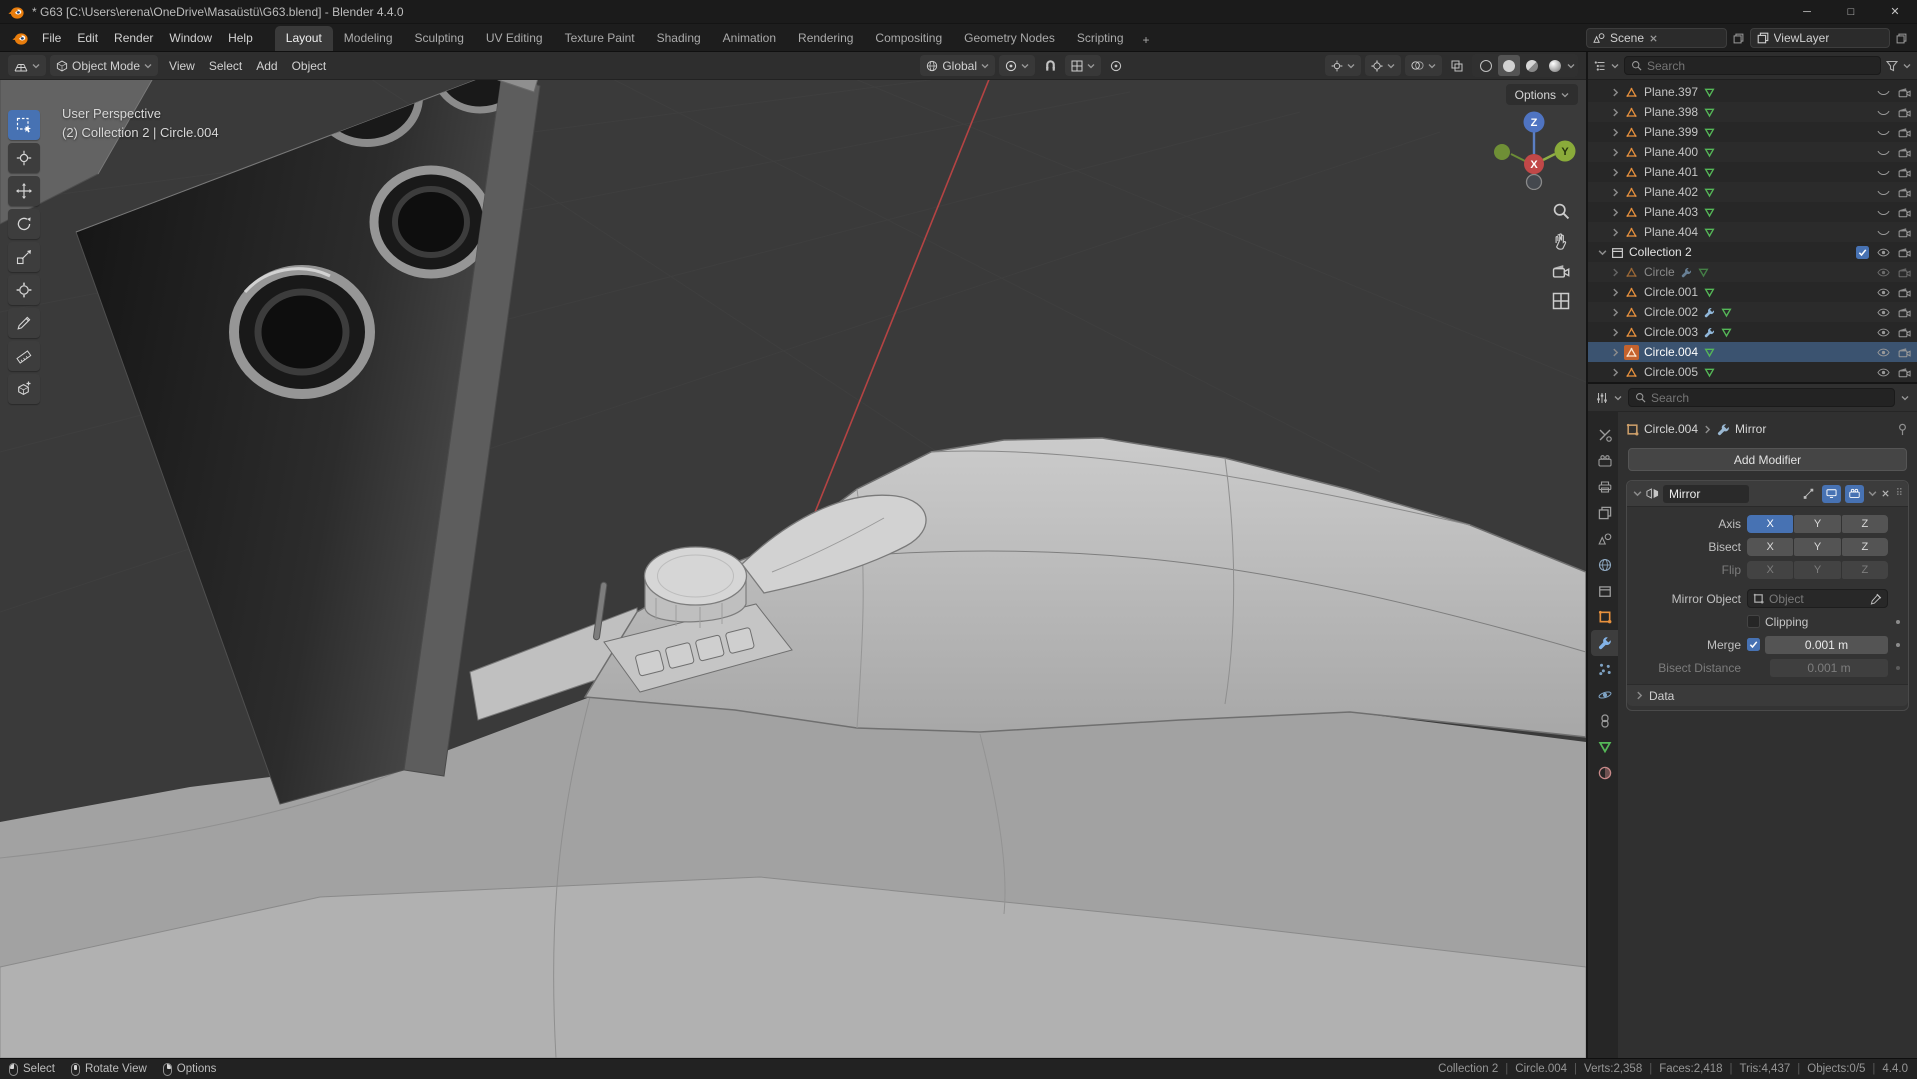 Image resolution: width=1917 pixels, height=1079 pixels. What do you see at coordinates (1902, 429) in the screenshot?
I see `pin-icon` at bounding box center [1902, 429].